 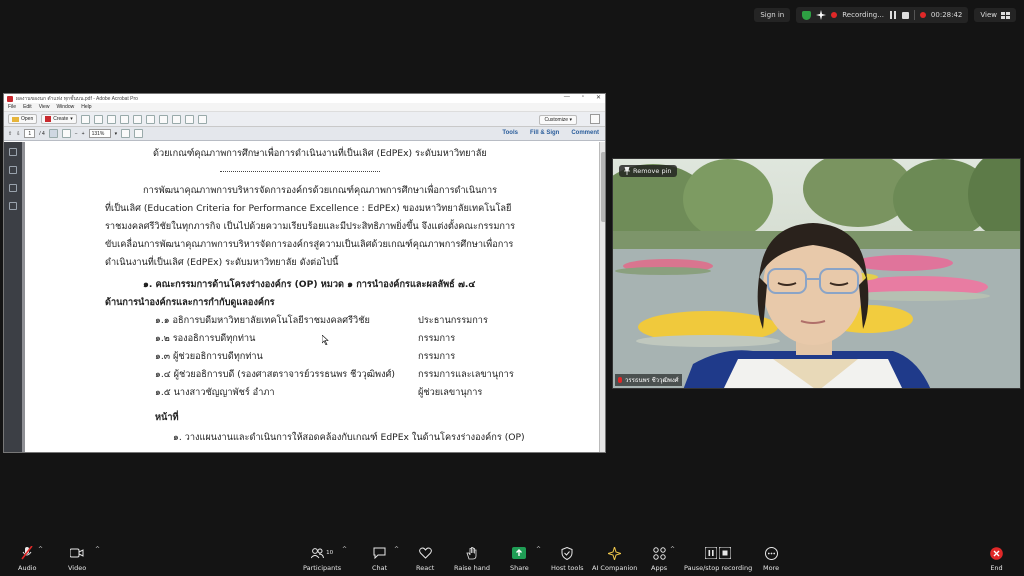 What do you see at coordinates (472, 559) in the screenshot?
I see `raise-hand-button: Raise hand` at bounding box center [472, 559].